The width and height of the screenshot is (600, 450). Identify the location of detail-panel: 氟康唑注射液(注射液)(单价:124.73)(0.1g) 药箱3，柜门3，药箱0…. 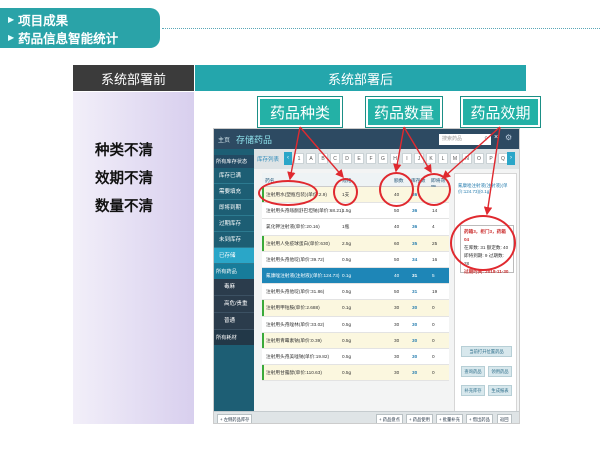
(485, 293).